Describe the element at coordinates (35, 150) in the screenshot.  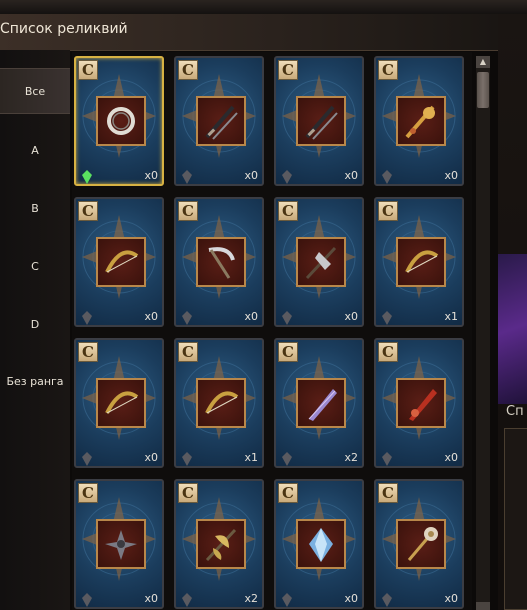
I see `filter-grade-a: A` at that location.